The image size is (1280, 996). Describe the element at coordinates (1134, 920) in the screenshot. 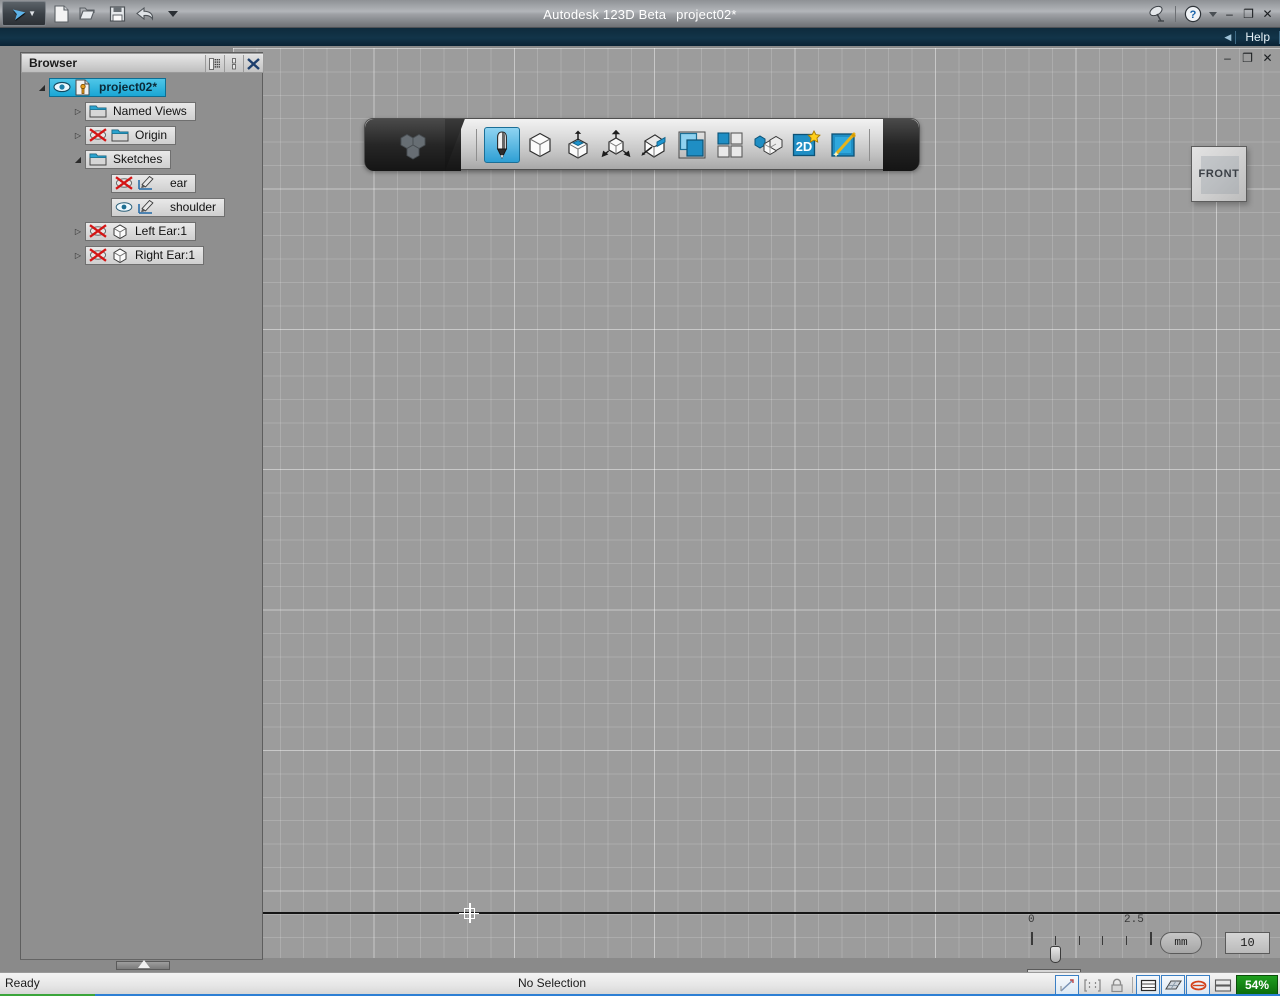

I see `ruler-tick-label-1: 2.5` at that location.